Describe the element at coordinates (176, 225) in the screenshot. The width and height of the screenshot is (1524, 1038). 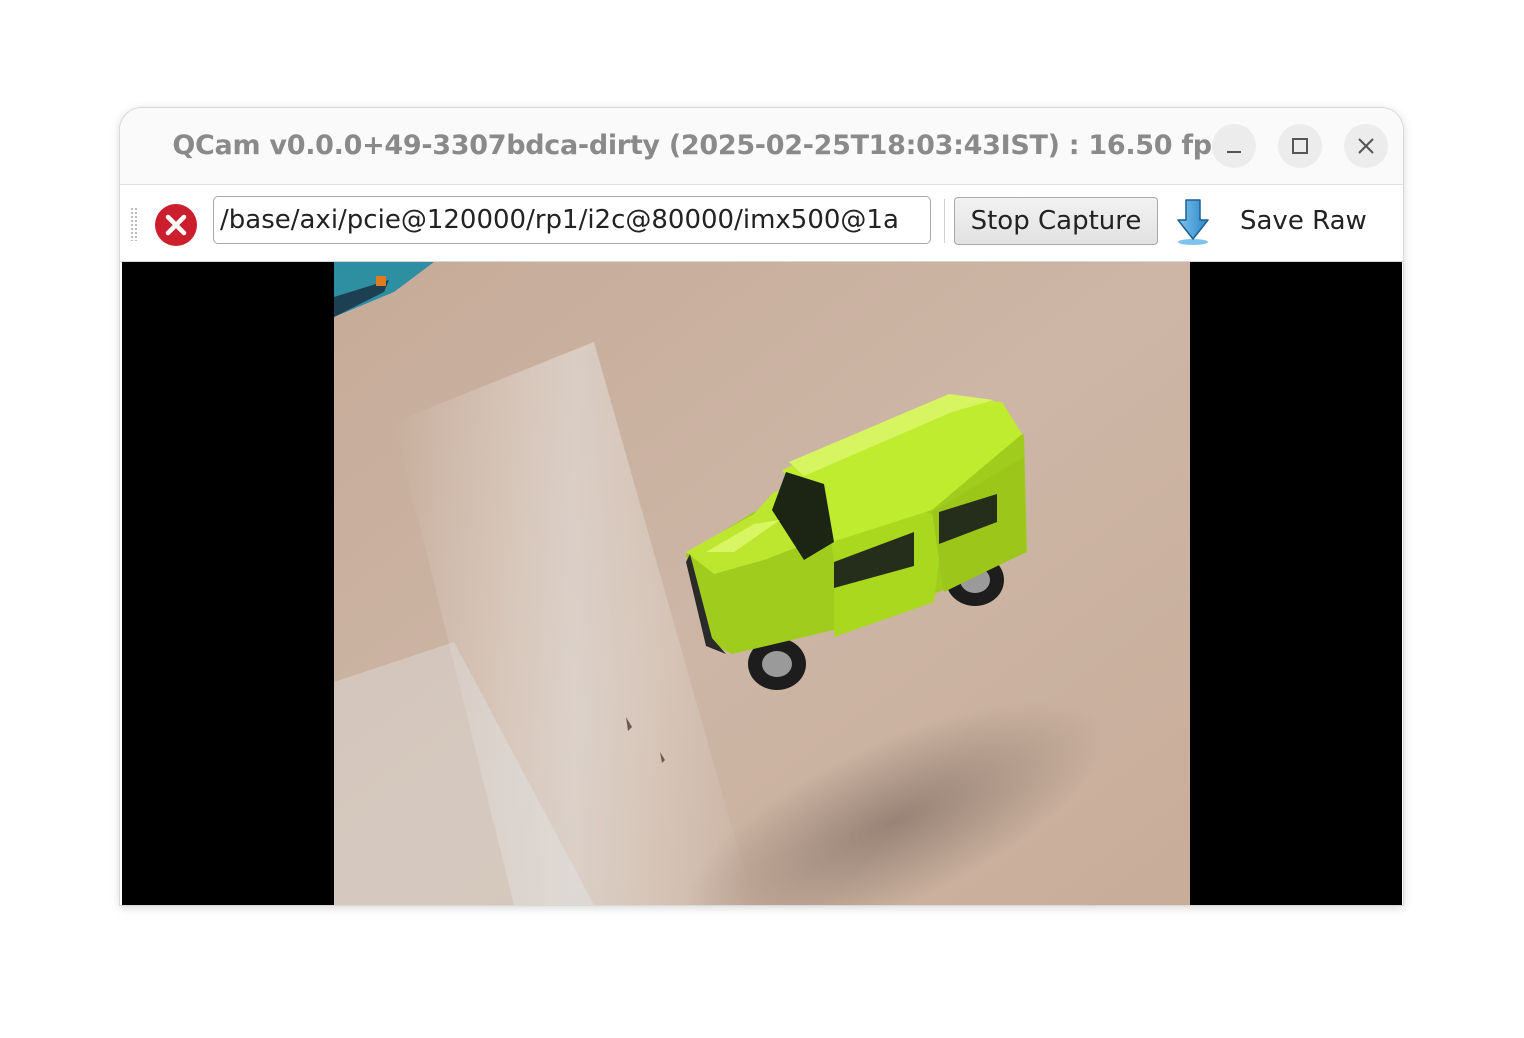
I see `stop-circle-icon` at that location.